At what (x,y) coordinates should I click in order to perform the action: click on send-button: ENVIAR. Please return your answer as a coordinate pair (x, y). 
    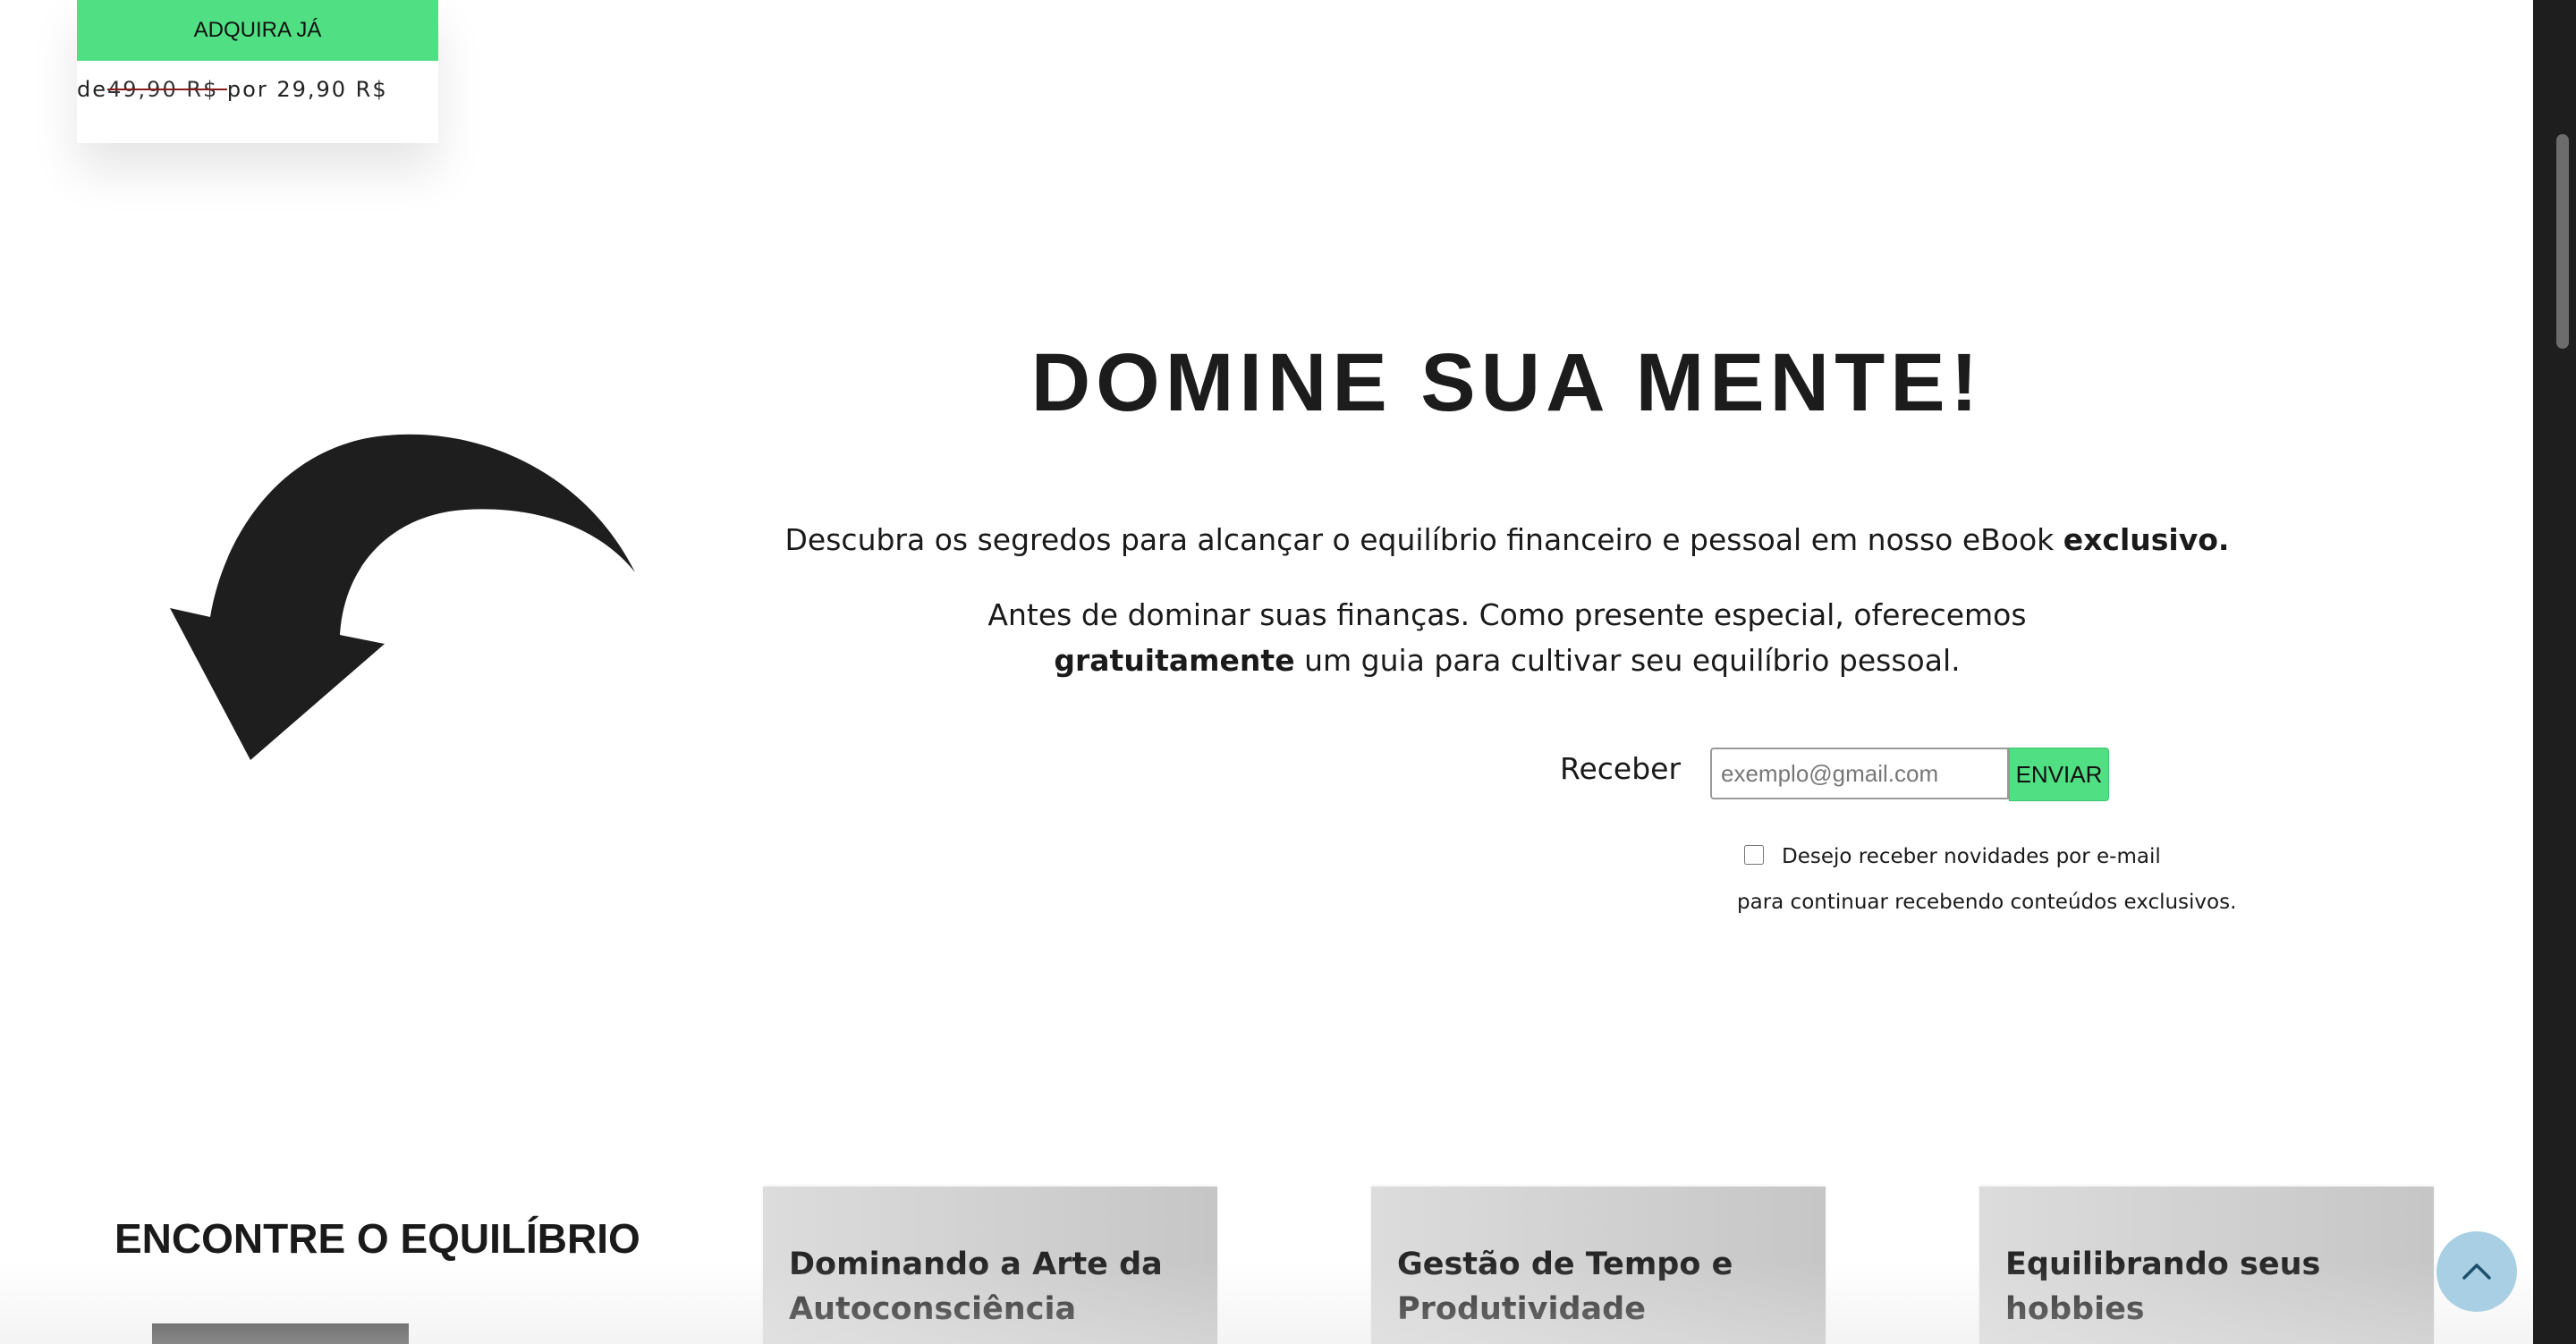
    Looking at the image, I should click on (2059, 774).